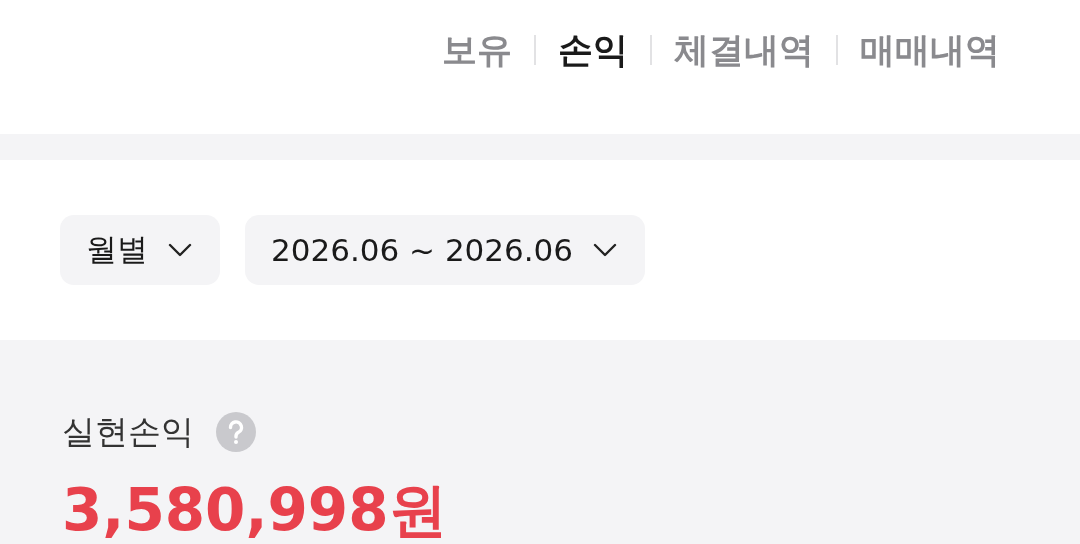 The image size is (1080, 544). I want to click on realized-profit-amount: 3,580,998원, so click(255, 509).